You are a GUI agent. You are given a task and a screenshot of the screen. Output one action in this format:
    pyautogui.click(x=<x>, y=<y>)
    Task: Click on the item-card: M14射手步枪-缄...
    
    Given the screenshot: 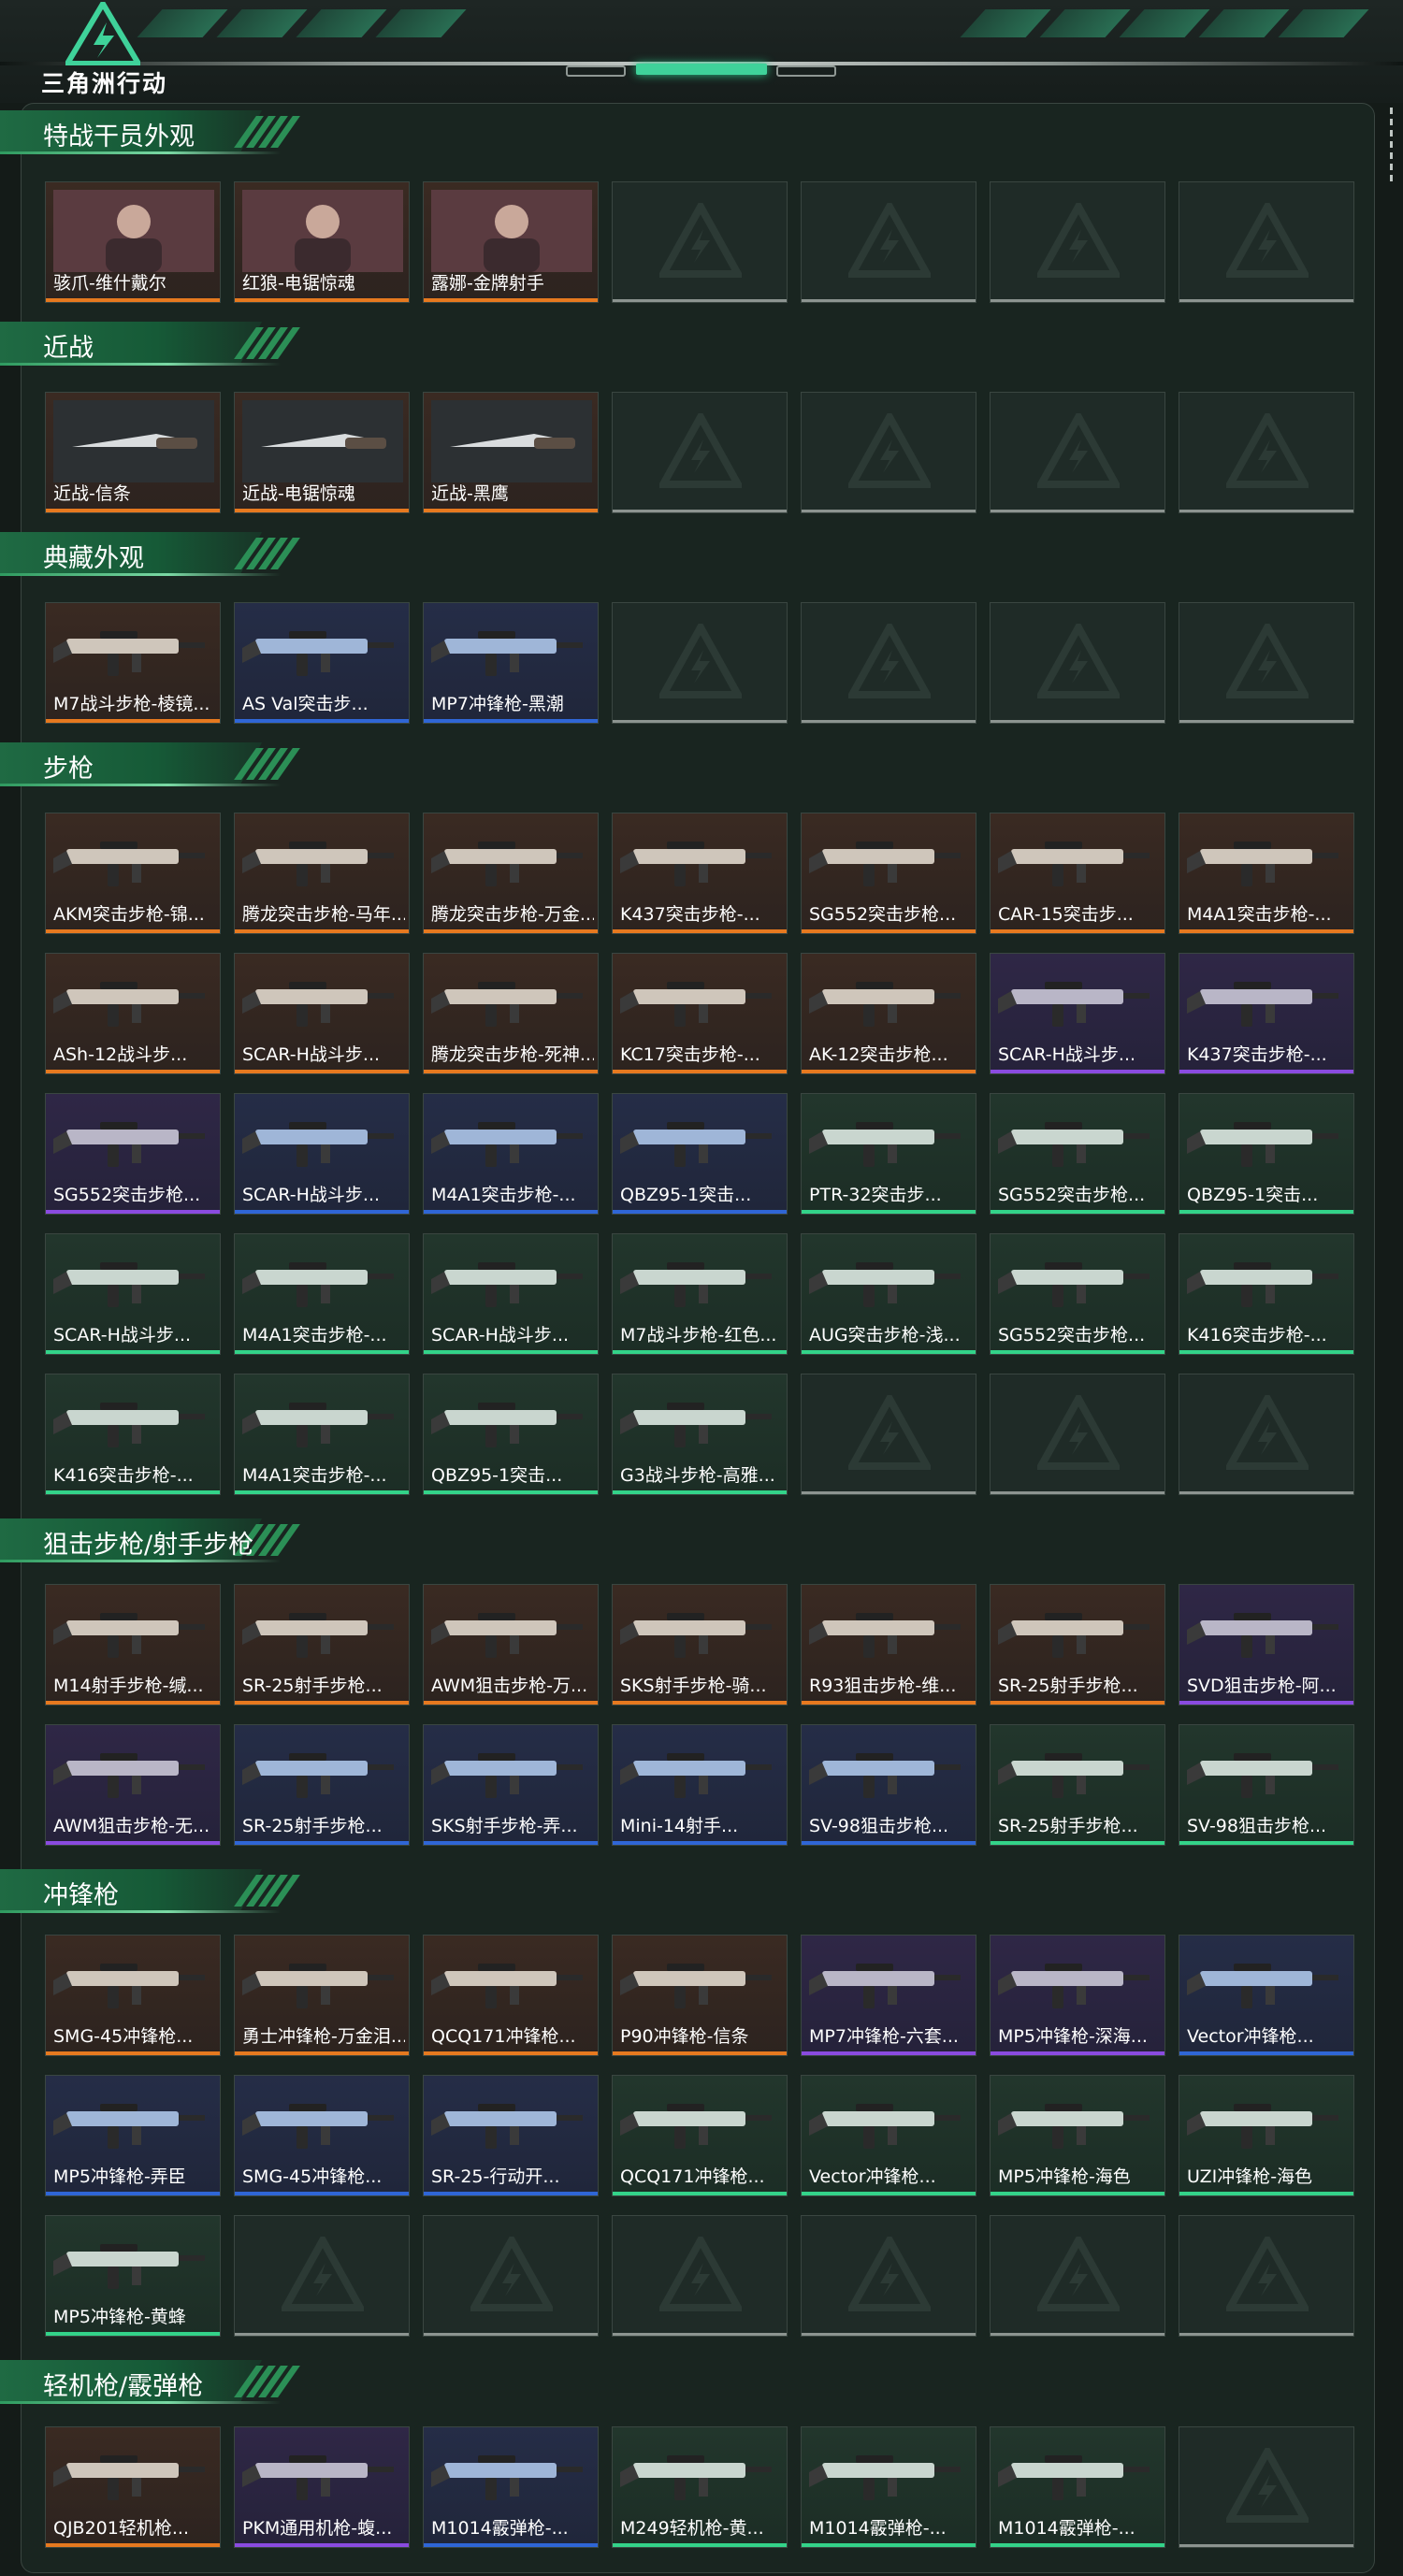 What is the action you would take?
    pyautogui.click(x=133, y=1645)
    